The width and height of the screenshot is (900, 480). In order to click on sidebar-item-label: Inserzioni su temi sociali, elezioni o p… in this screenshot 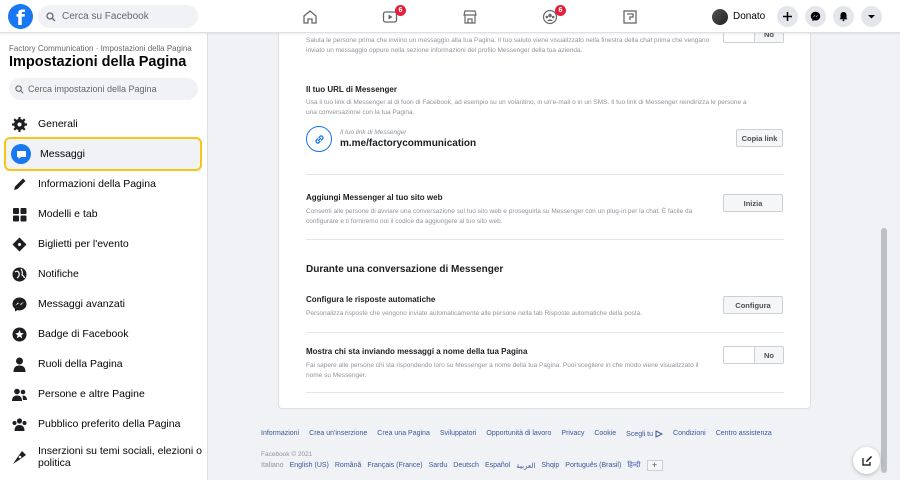, I will do `click(120, 457)`.